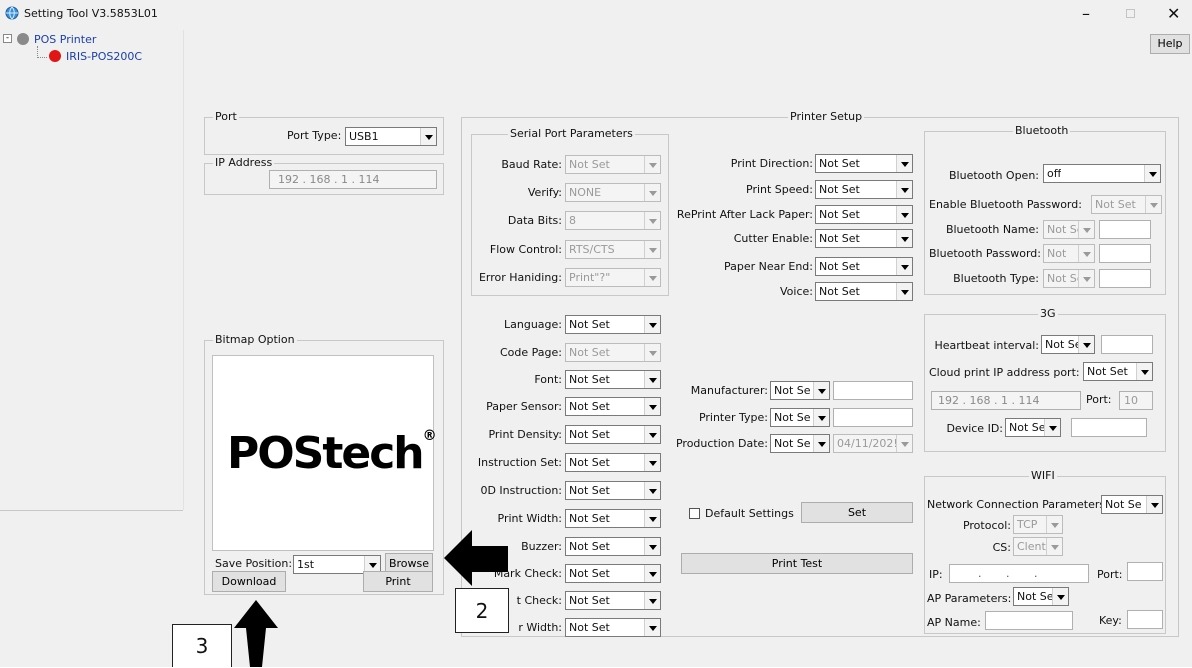  I want to click on code-page-select: Not Set, so click(613, 352).